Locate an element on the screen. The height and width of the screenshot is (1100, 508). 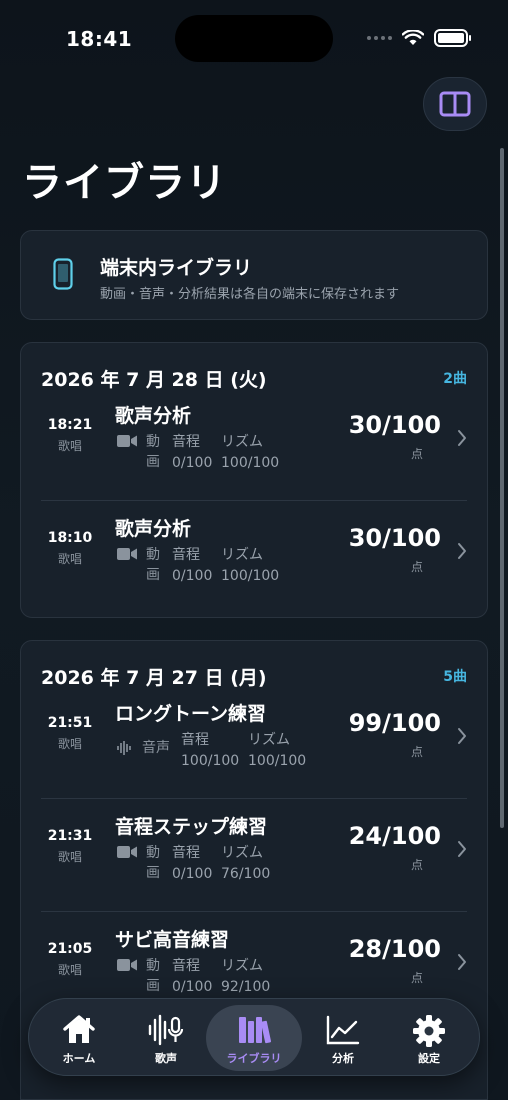
tab-label: 分析 is located at coordinates (343, 1058).